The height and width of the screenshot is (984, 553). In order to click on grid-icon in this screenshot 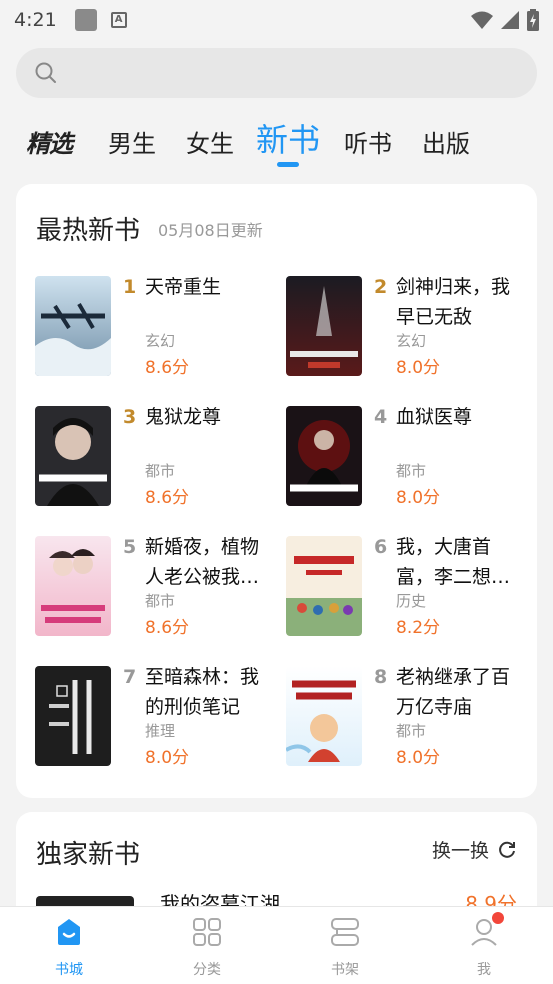, I will do `click(207, 932)`.